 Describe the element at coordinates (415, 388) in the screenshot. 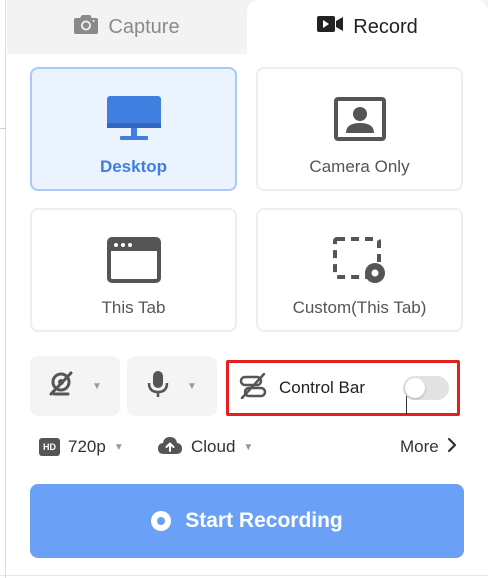

I see `toggle-knob` at that location.